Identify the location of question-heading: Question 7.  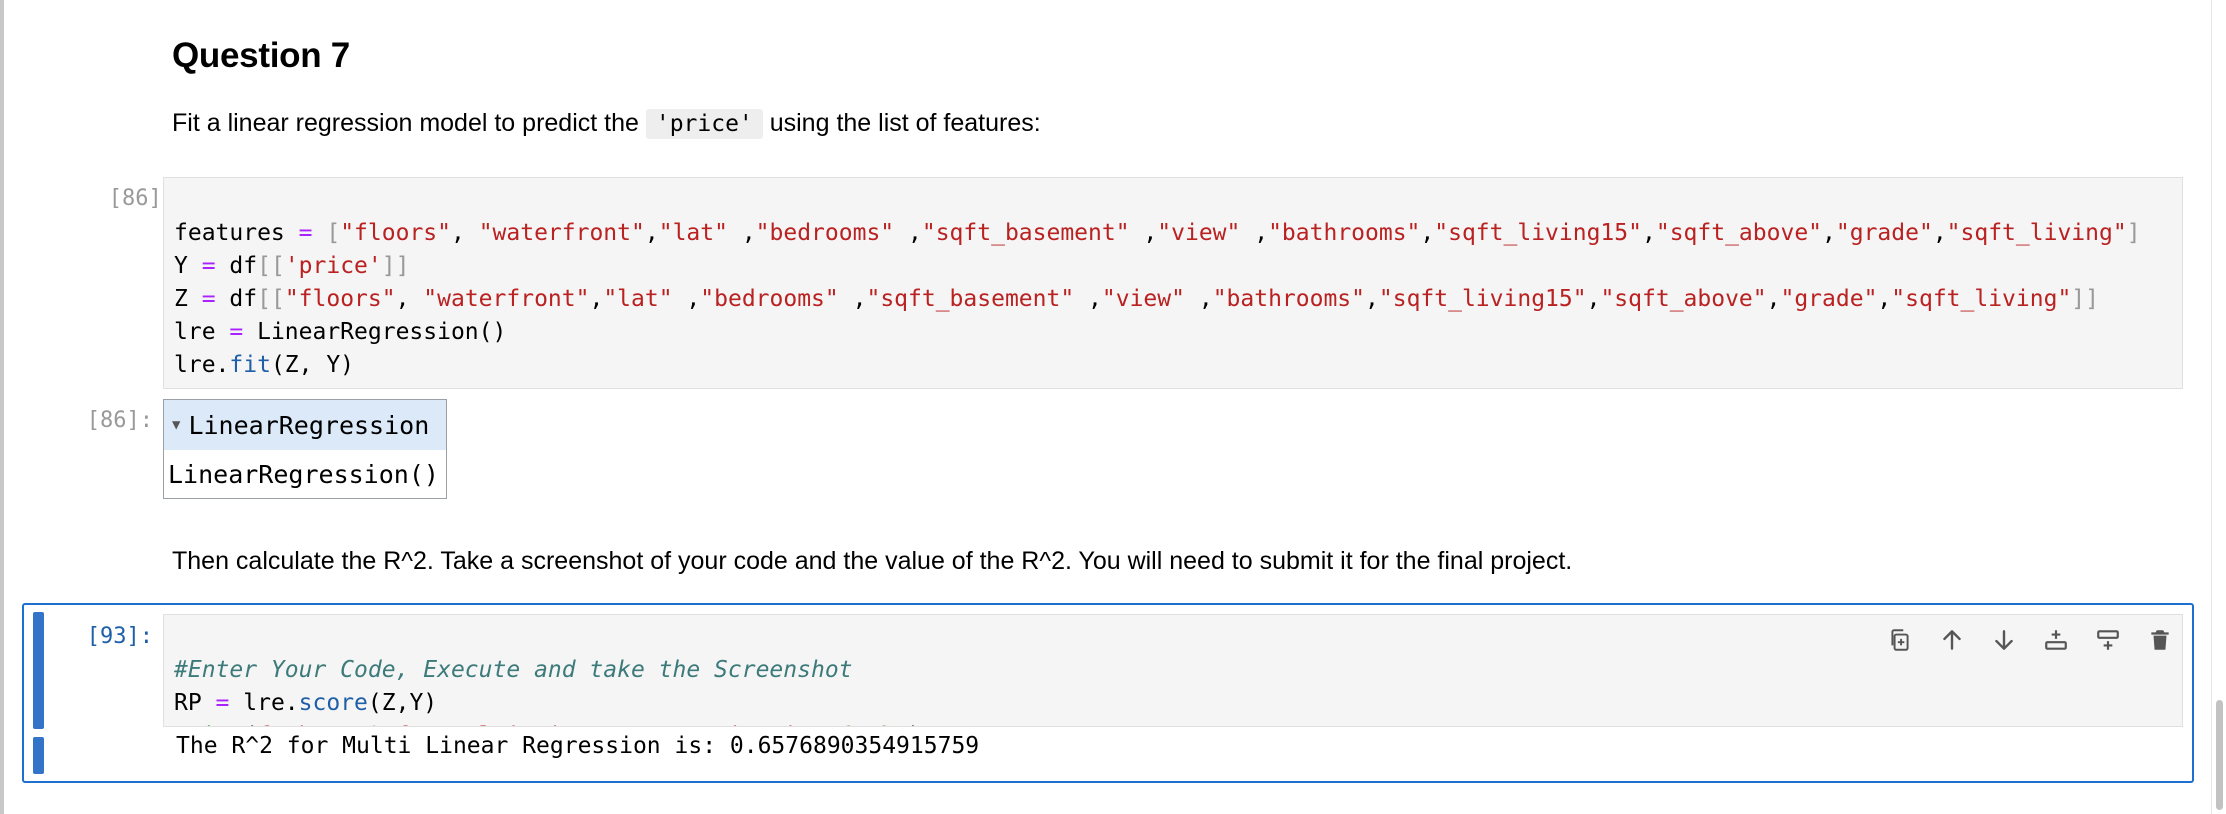
(261, 55).